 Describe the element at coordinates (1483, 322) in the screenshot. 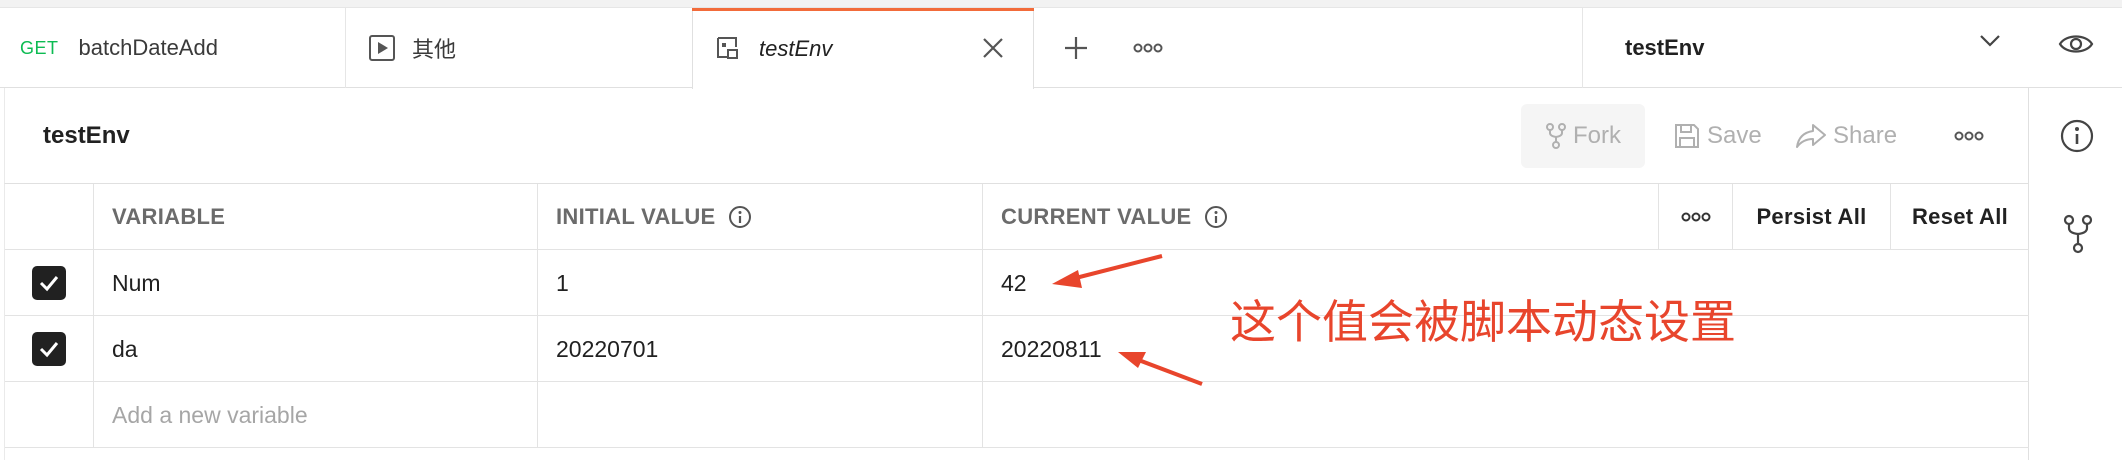

I see `annotation-text: 这个值会被脚本动态设置` at that location.